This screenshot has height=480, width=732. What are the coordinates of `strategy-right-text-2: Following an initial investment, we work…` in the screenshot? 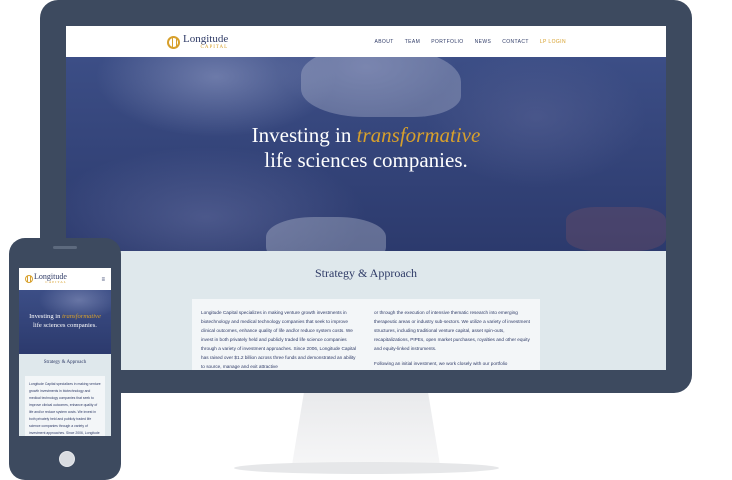 It's located at (441, 363).